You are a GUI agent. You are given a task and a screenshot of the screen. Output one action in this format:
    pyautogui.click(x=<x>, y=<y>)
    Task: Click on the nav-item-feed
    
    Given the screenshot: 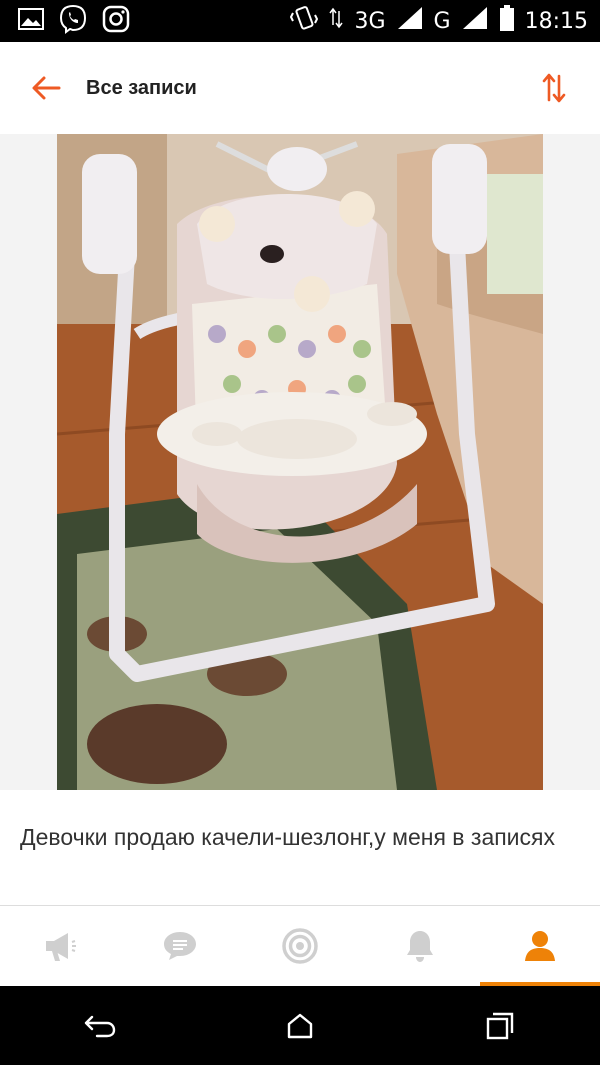 What is the action you would take?
    pyautogui.click(x=60, y=946)
    